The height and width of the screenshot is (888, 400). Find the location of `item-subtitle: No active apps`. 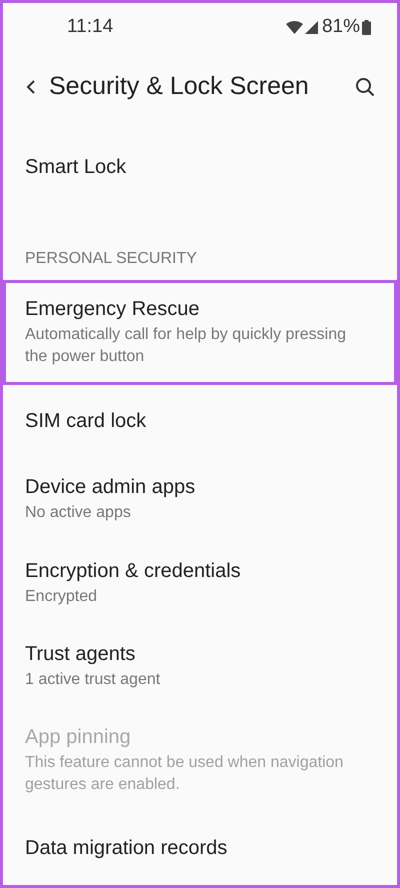

item-subtitle: No active apps is located at coordinates (78, 513).